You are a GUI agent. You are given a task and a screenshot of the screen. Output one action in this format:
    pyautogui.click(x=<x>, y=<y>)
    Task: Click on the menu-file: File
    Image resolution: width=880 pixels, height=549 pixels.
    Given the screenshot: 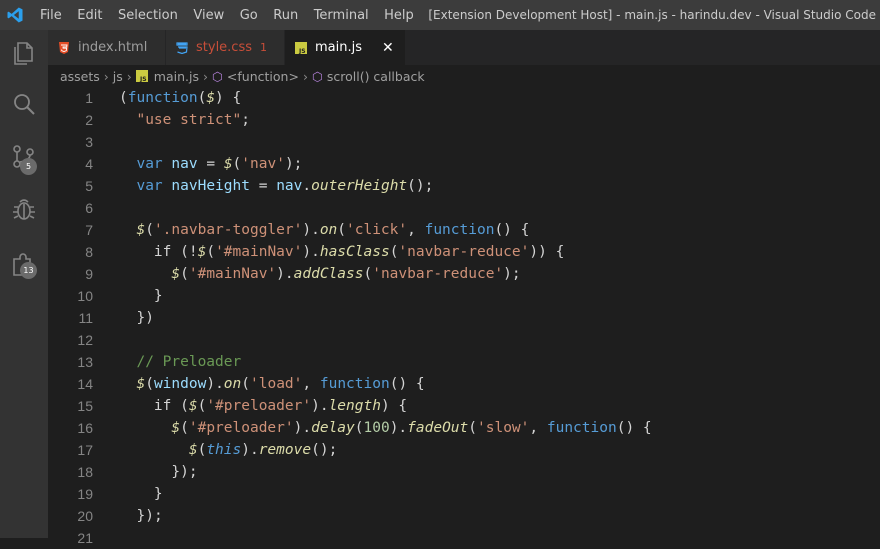 What is the action you would take?
    pyautogui.click(x=51, y=15)
    